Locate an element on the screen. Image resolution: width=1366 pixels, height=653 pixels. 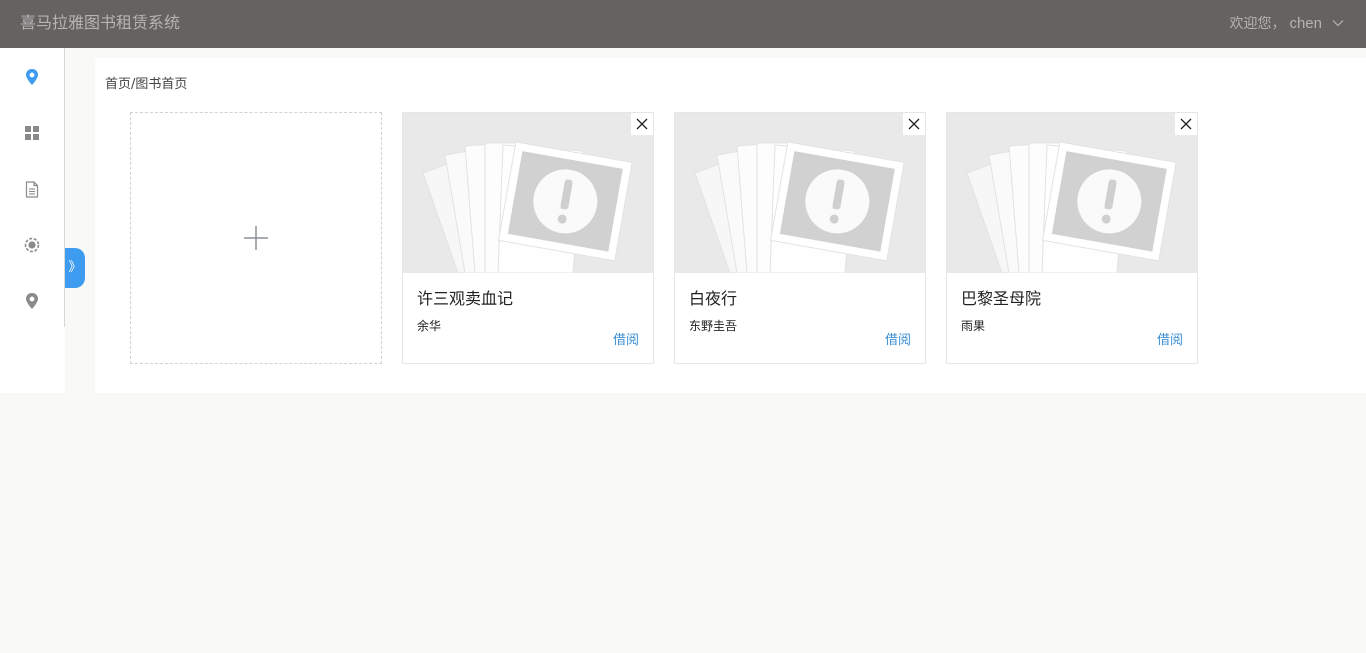
book-title: 许三观卖血记 is located at coordinates (465, 298).